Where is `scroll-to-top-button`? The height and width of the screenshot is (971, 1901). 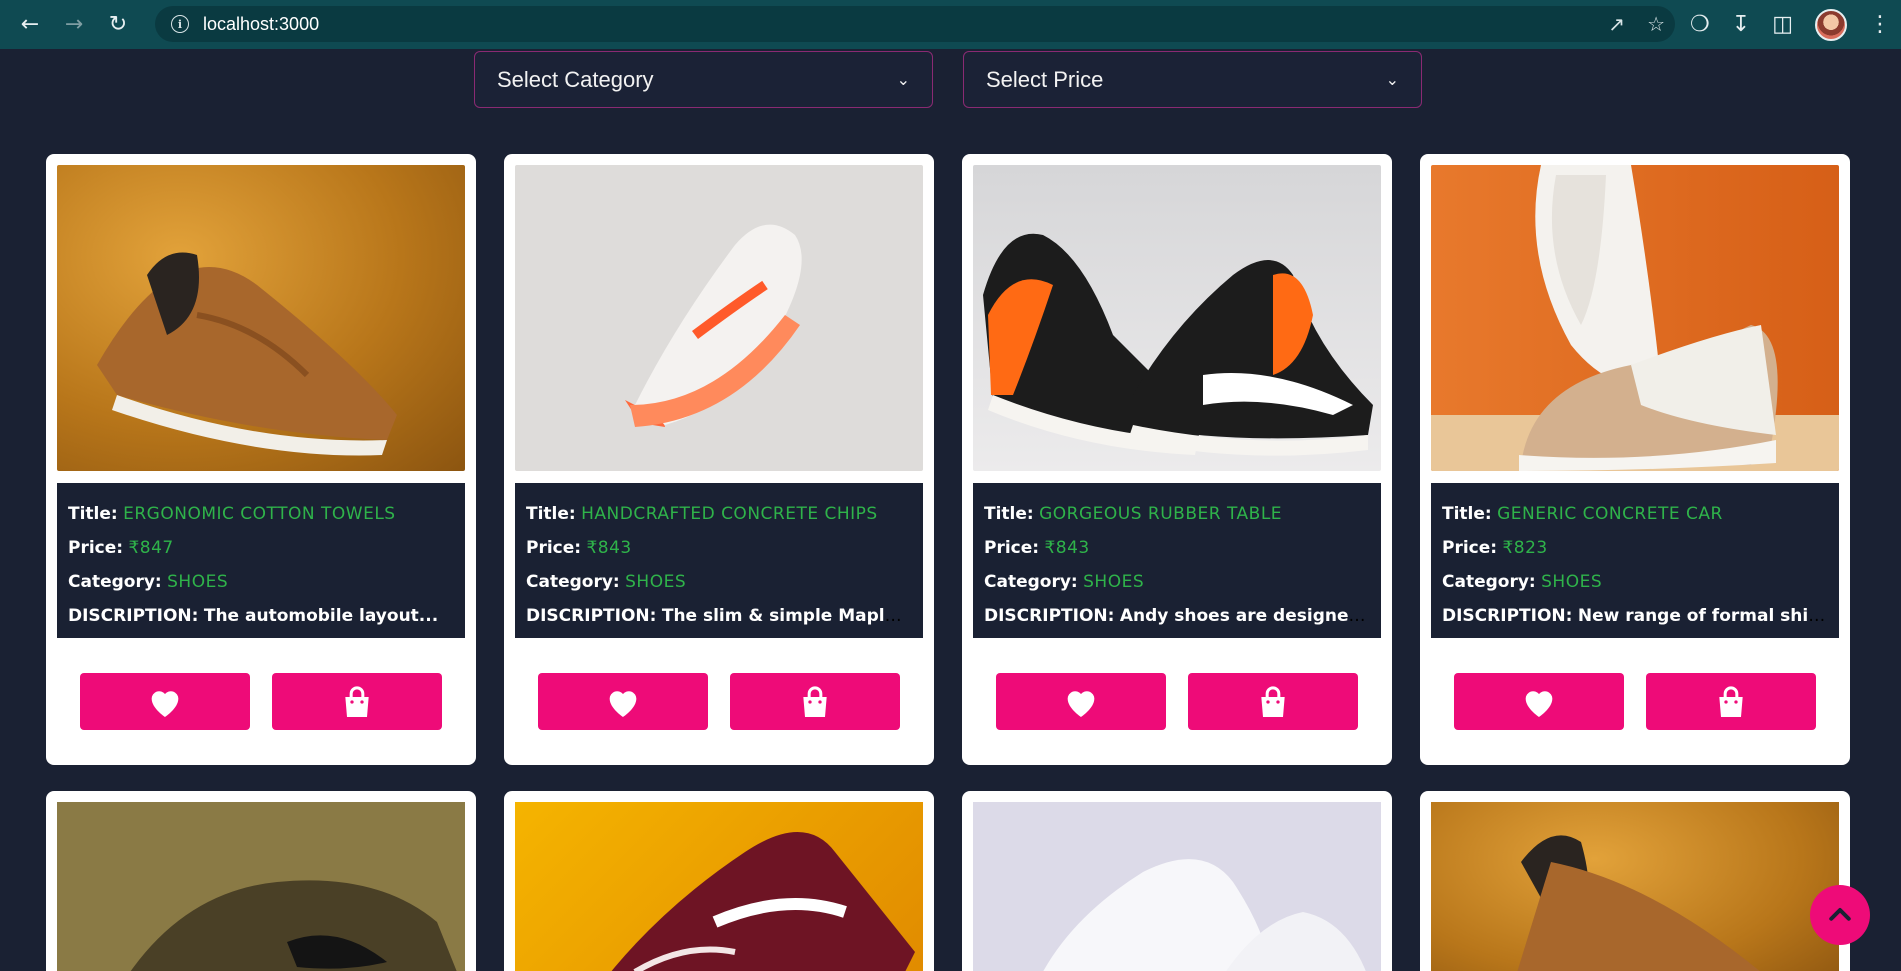
scroll-to-top-button is located at coordinates (1840, 915).